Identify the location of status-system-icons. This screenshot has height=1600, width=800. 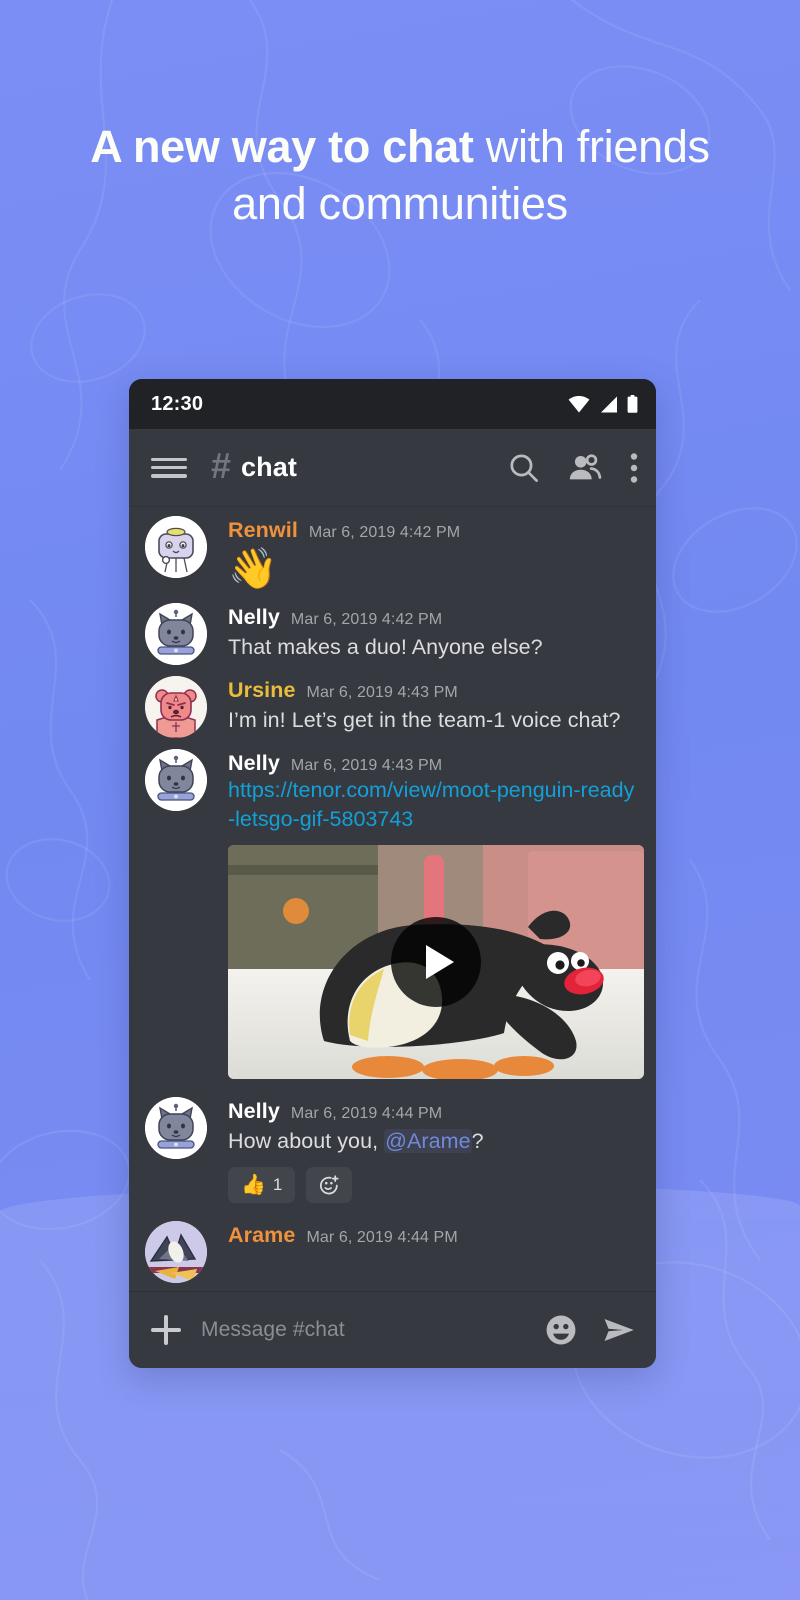
(603, 404).